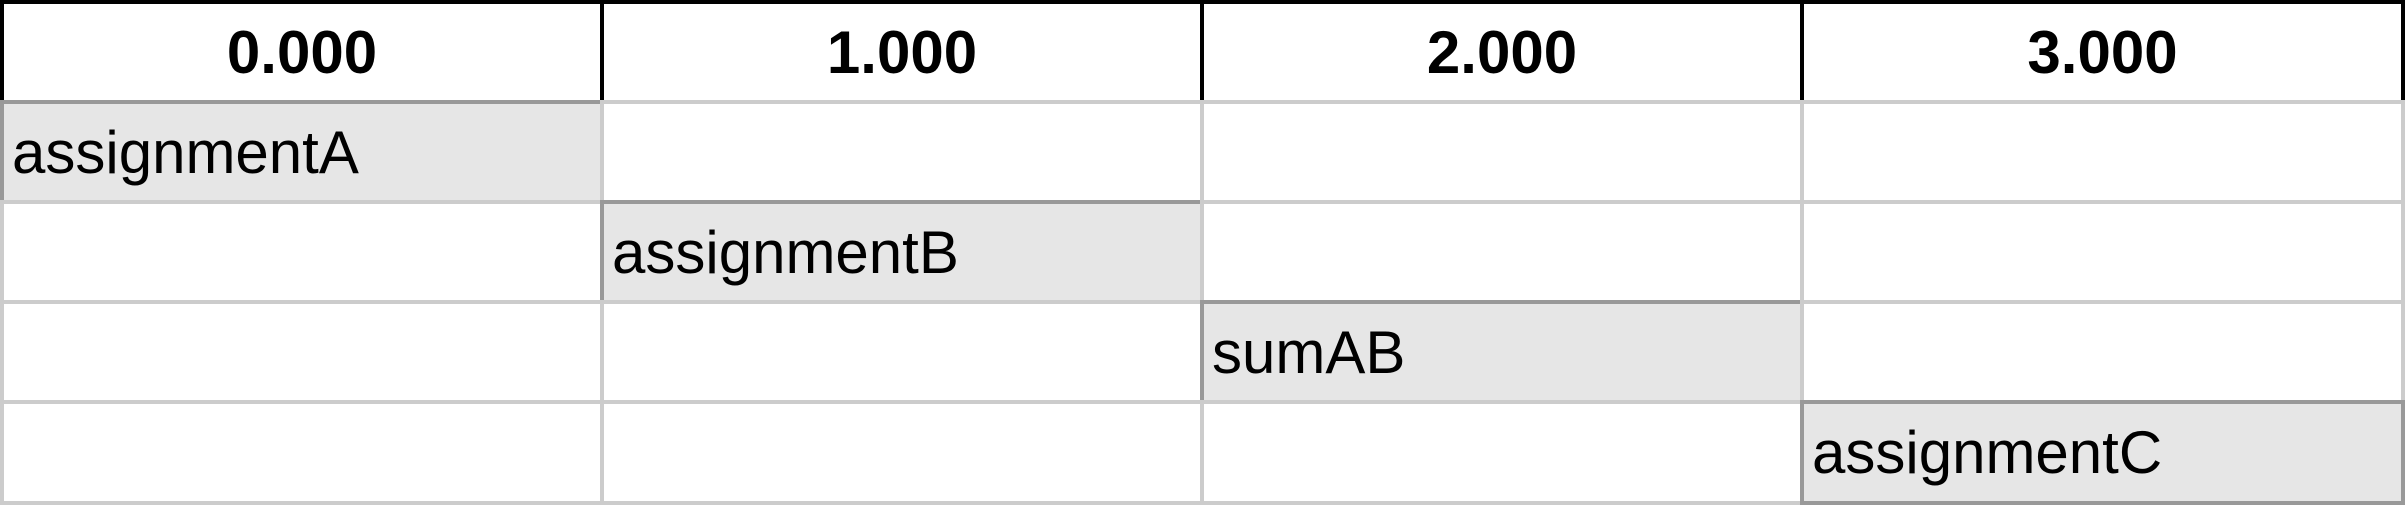  What do you see at coordinates (902, 252) in the screenshot?
I see `task-assignmentB: assignmentB` at bounding box center [902, 252].